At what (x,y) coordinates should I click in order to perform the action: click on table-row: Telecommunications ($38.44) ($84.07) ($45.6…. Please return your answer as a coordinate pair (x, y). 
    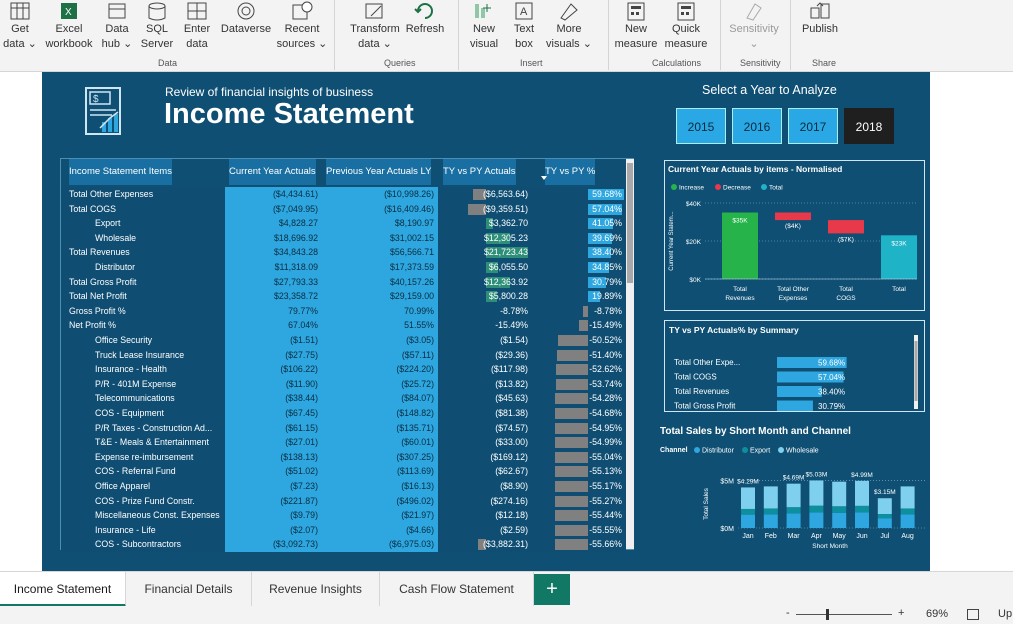
    Looking at the image, I should click on (348, 398).